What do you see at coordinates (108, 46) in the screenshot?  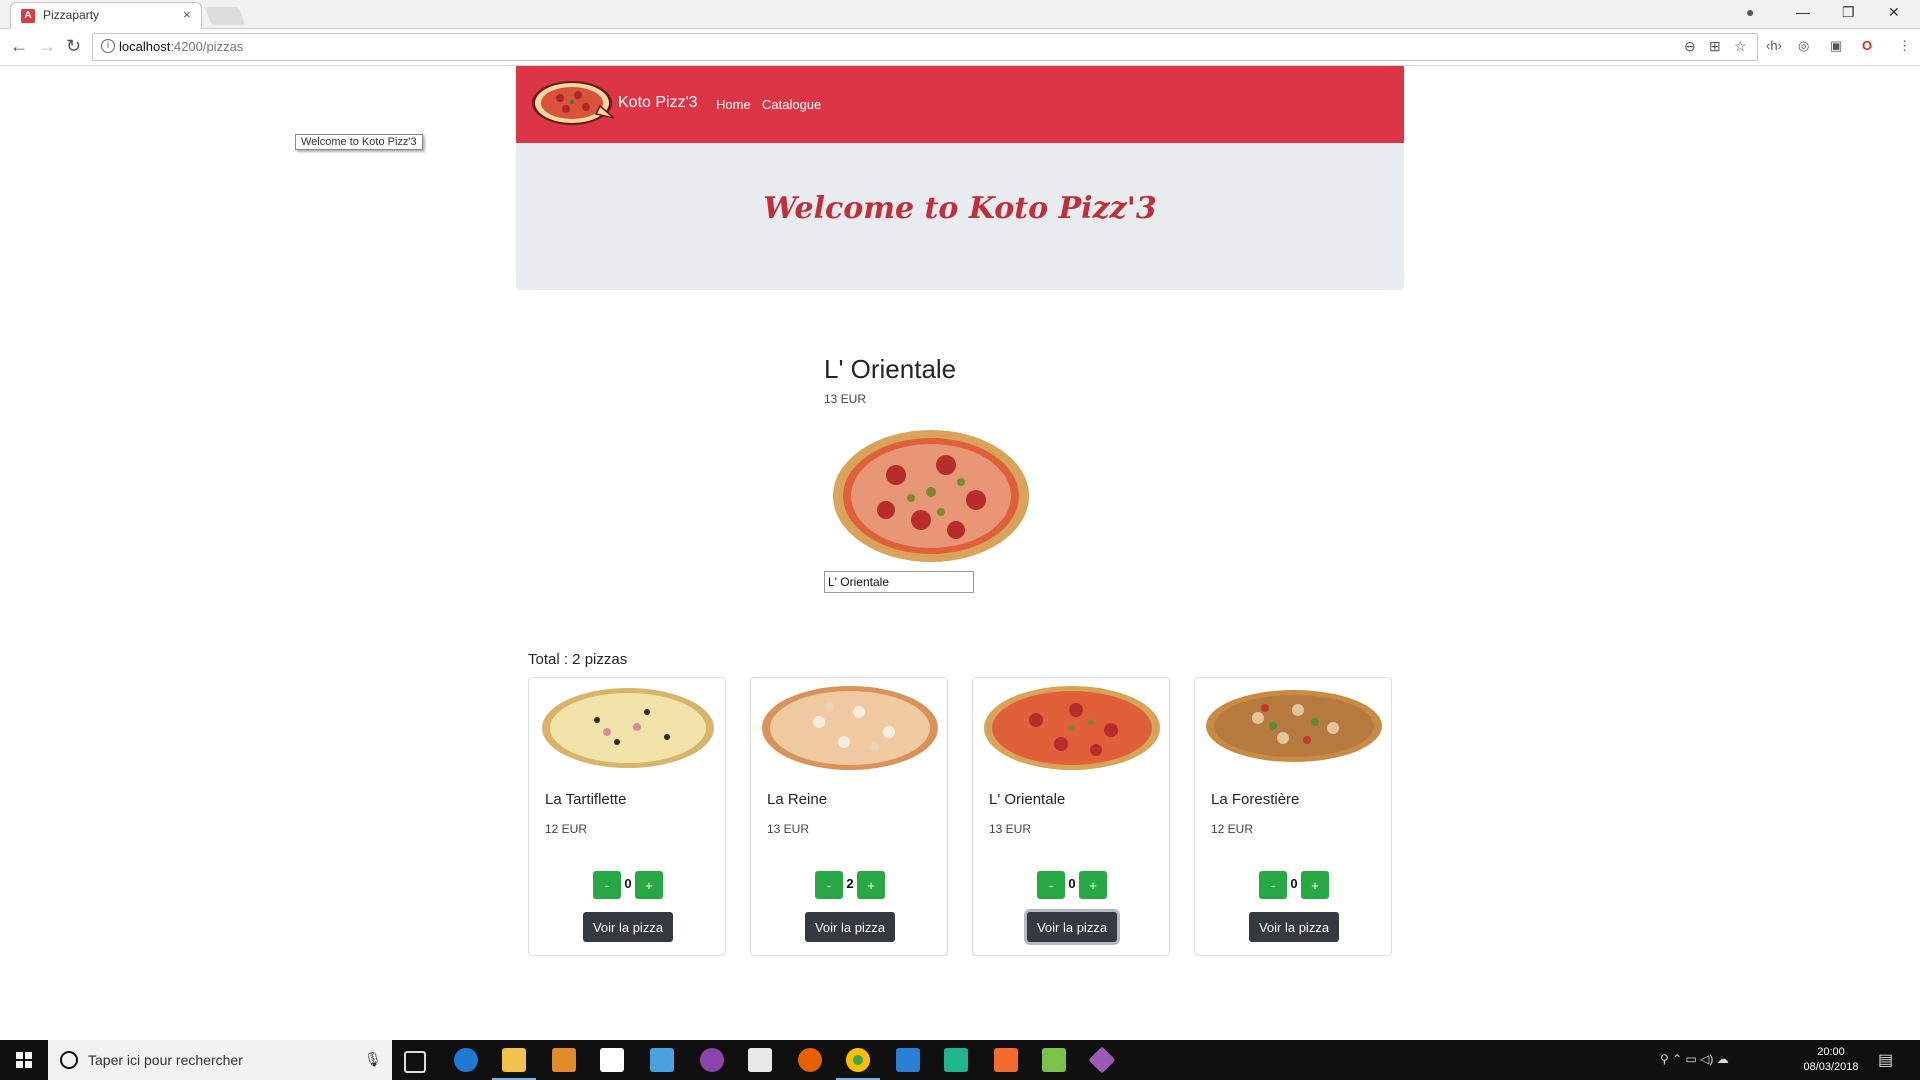 I see `info-icon: i` at bounding box center [108, 46].